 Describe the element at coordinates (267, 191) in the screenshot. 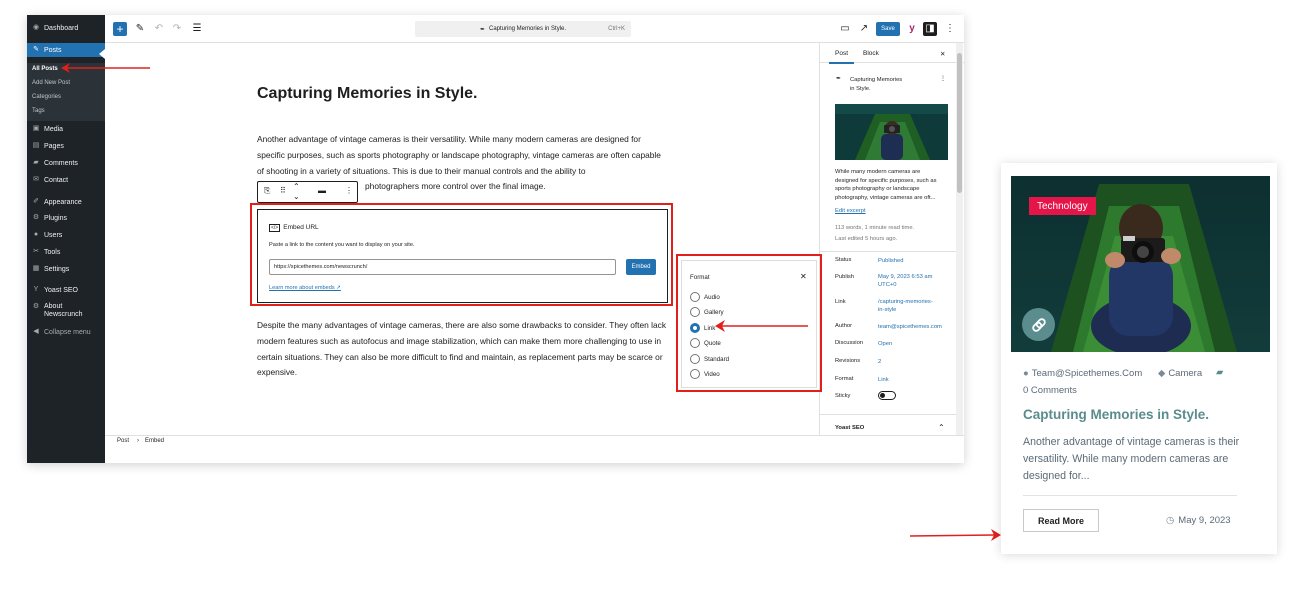

I see `embed-block-icon: ⎘` at that location.